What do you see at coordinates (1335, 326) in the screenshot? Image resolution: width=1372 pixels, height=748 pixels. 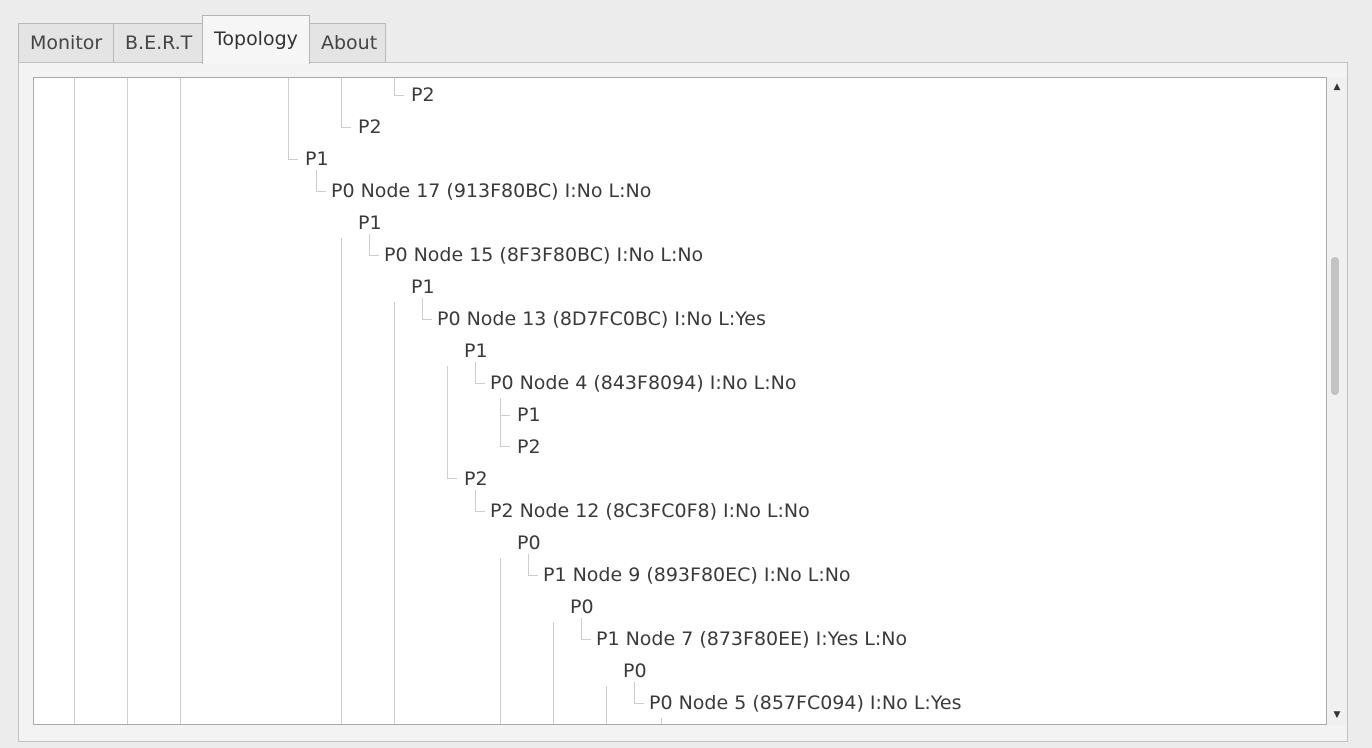 I see `scrollbar-thumb` at bounding box center [1335, 326].